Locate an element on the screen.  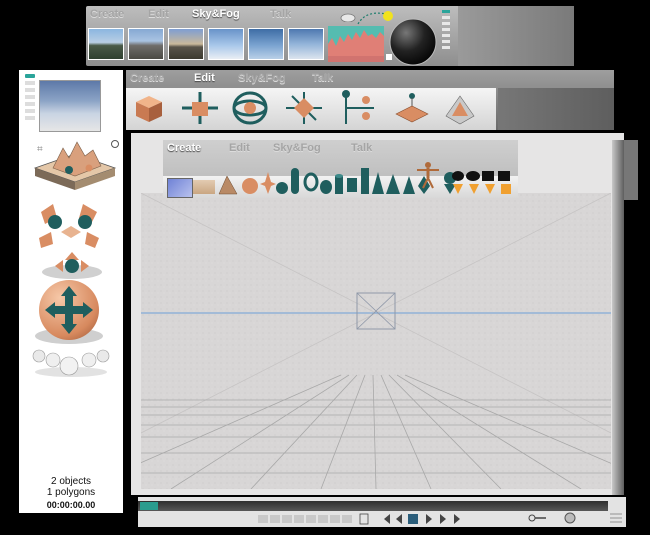
cone-icon is located at coordinates (378, 183).